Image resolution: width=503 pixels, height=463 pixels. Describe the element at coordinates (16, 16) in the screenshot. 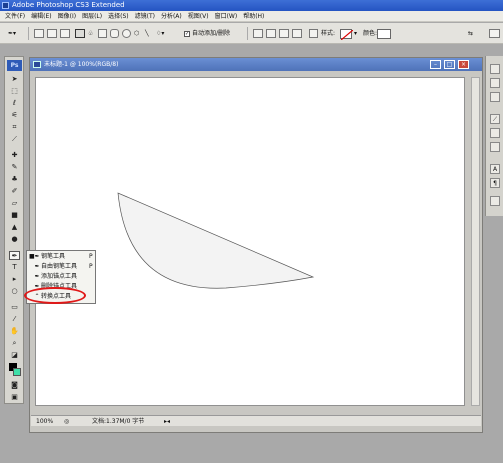

I see `menu-file: 文件(F)` at that location.